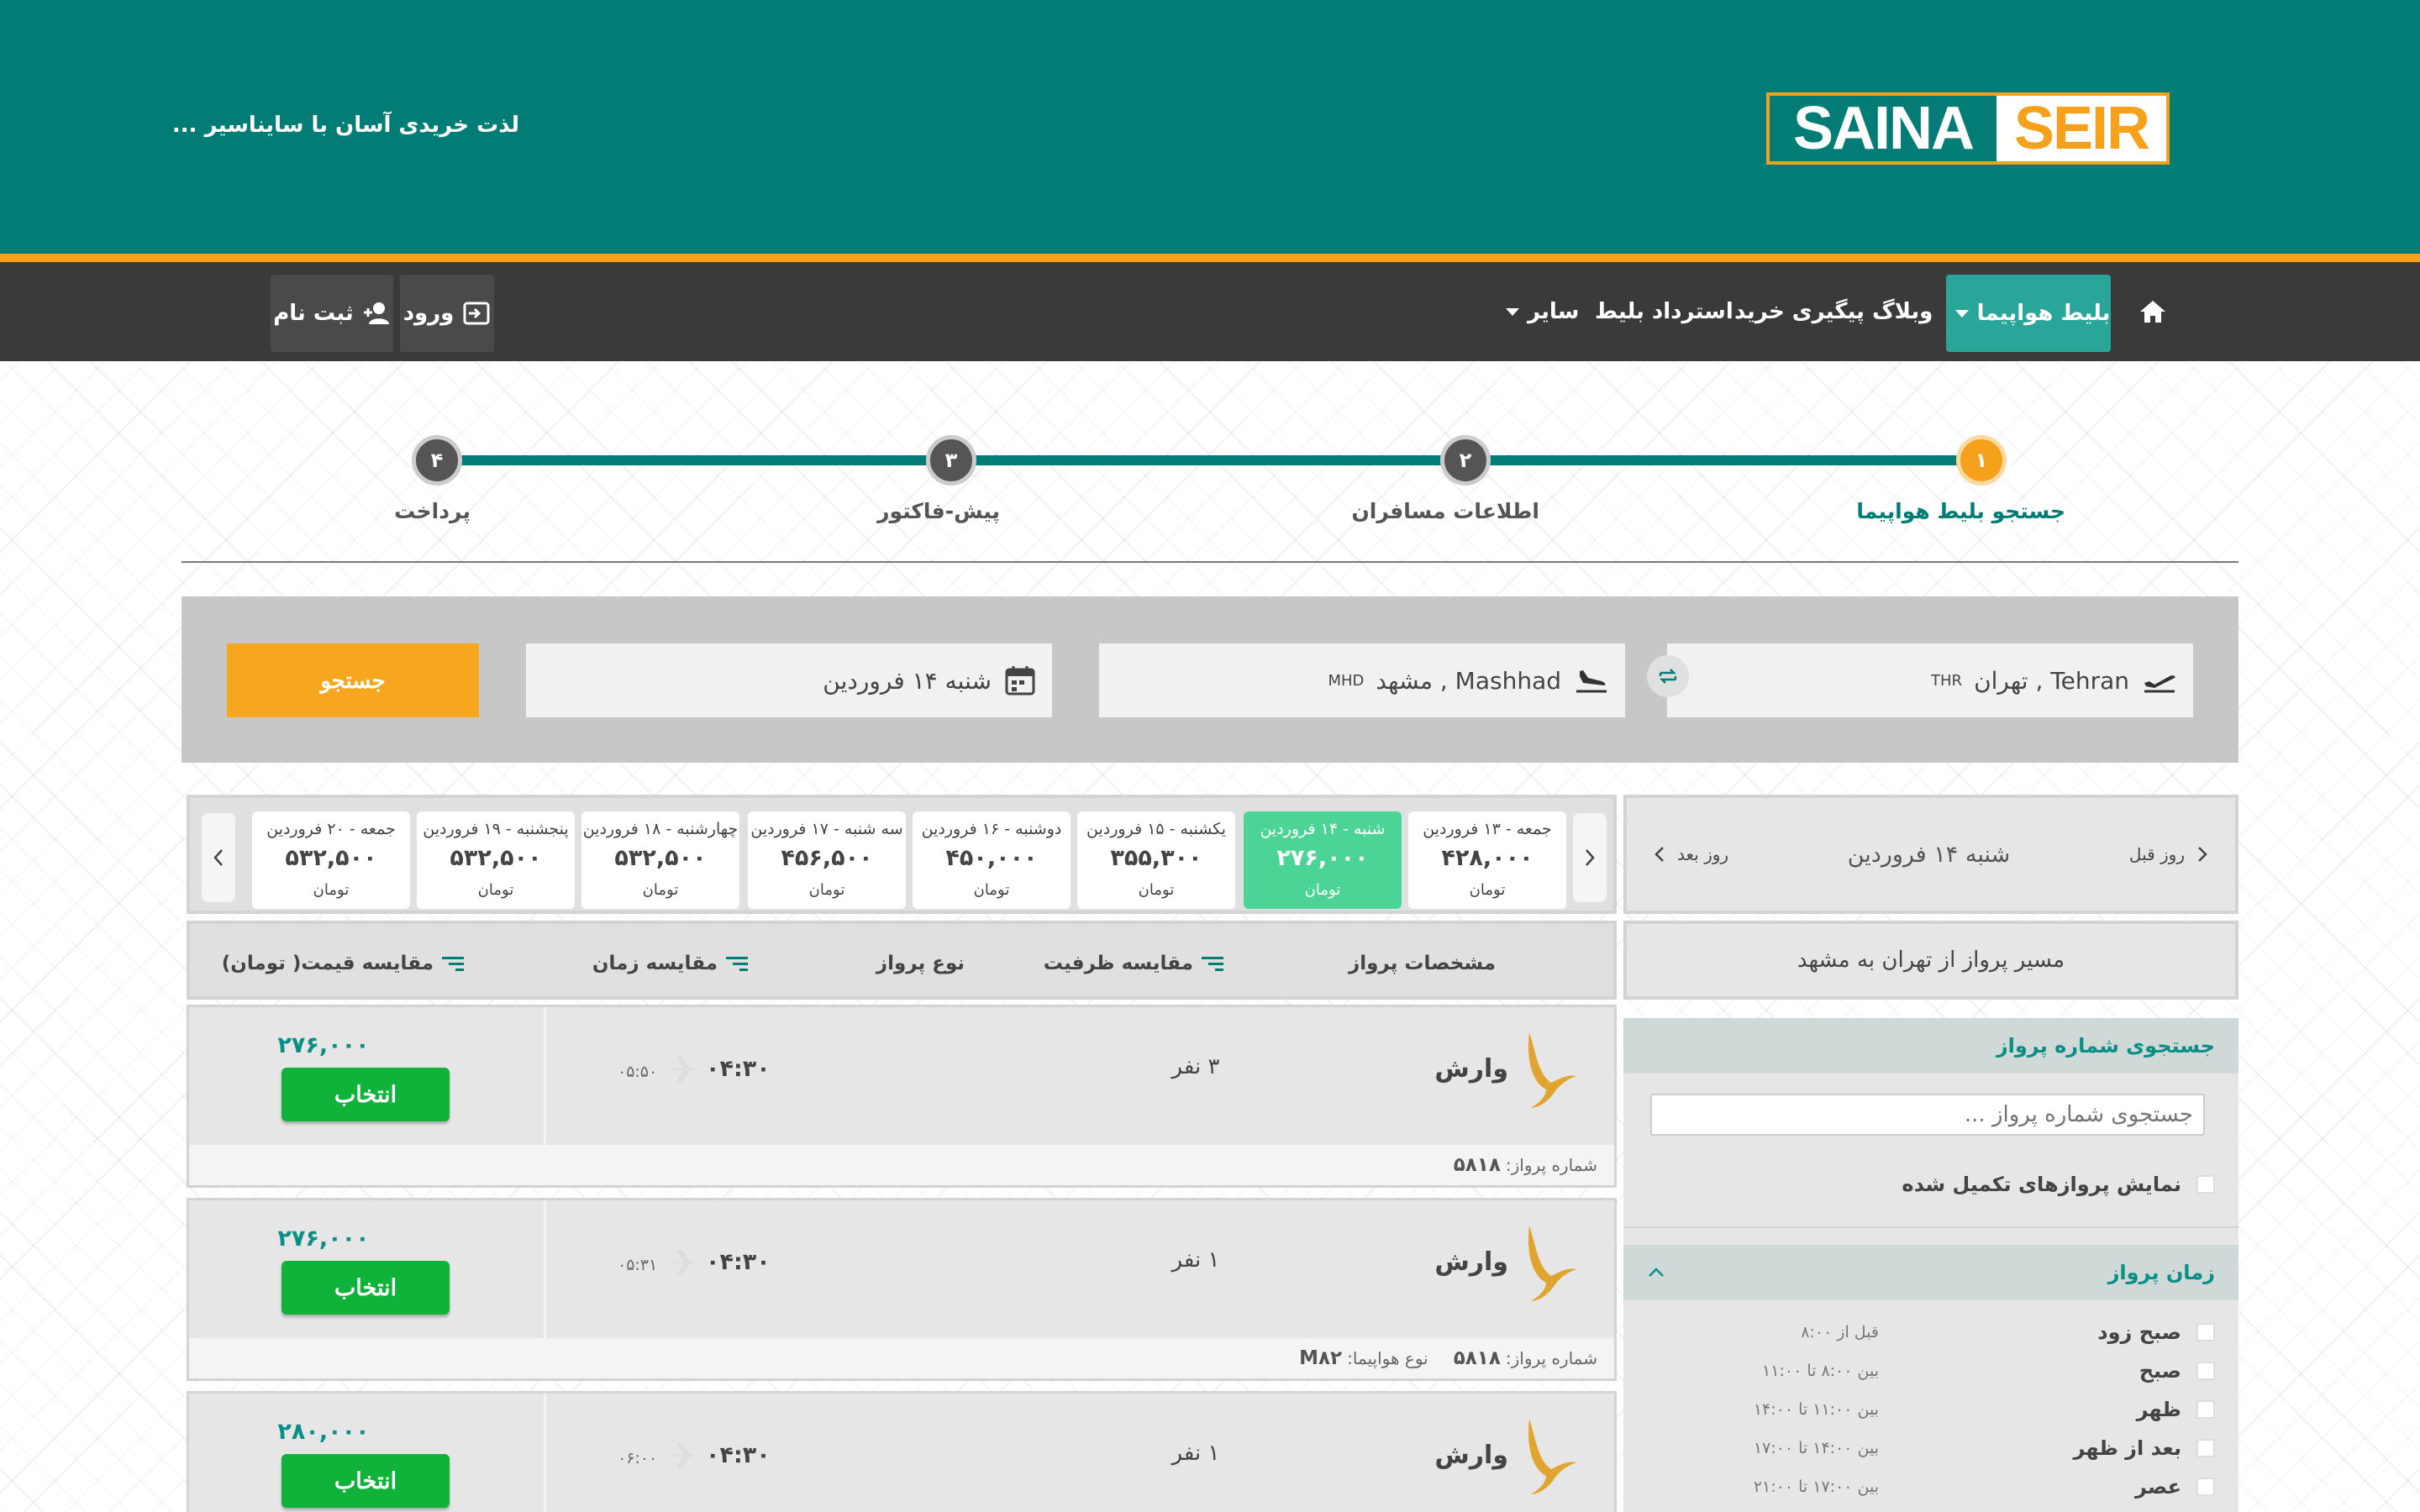  Describe the element at coordinates (902, 1451) in the screenshot. I see `flight-row: وارش ۱ نفر ۰۴:۳۰ ۰۶:۰۰ ۲۸۰,۰۰۰ انتخاب` at that location.